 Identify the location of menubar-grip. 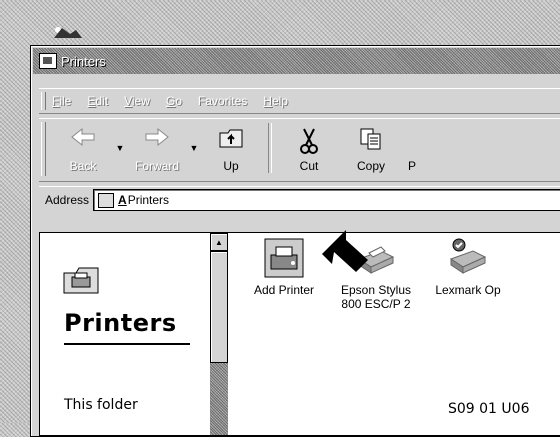
(43, 101).